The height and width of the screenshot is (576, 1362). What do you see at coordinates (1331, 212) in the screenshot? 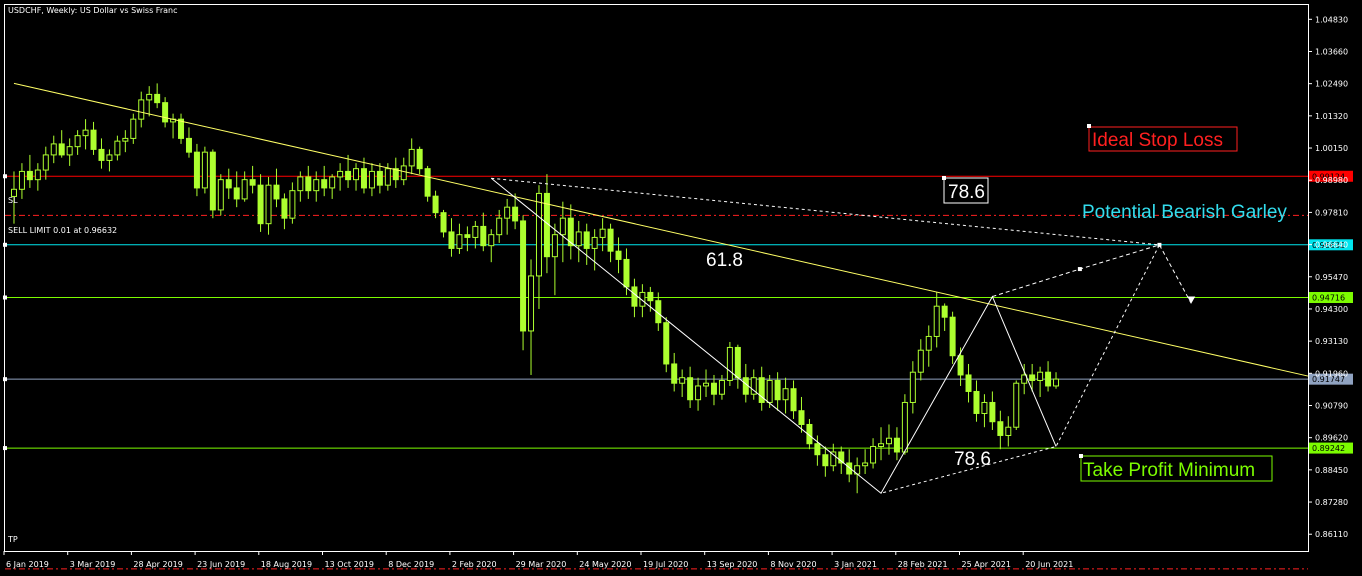
I see `y-tick-label: 0.97810` at bounding box center [1331, 212].